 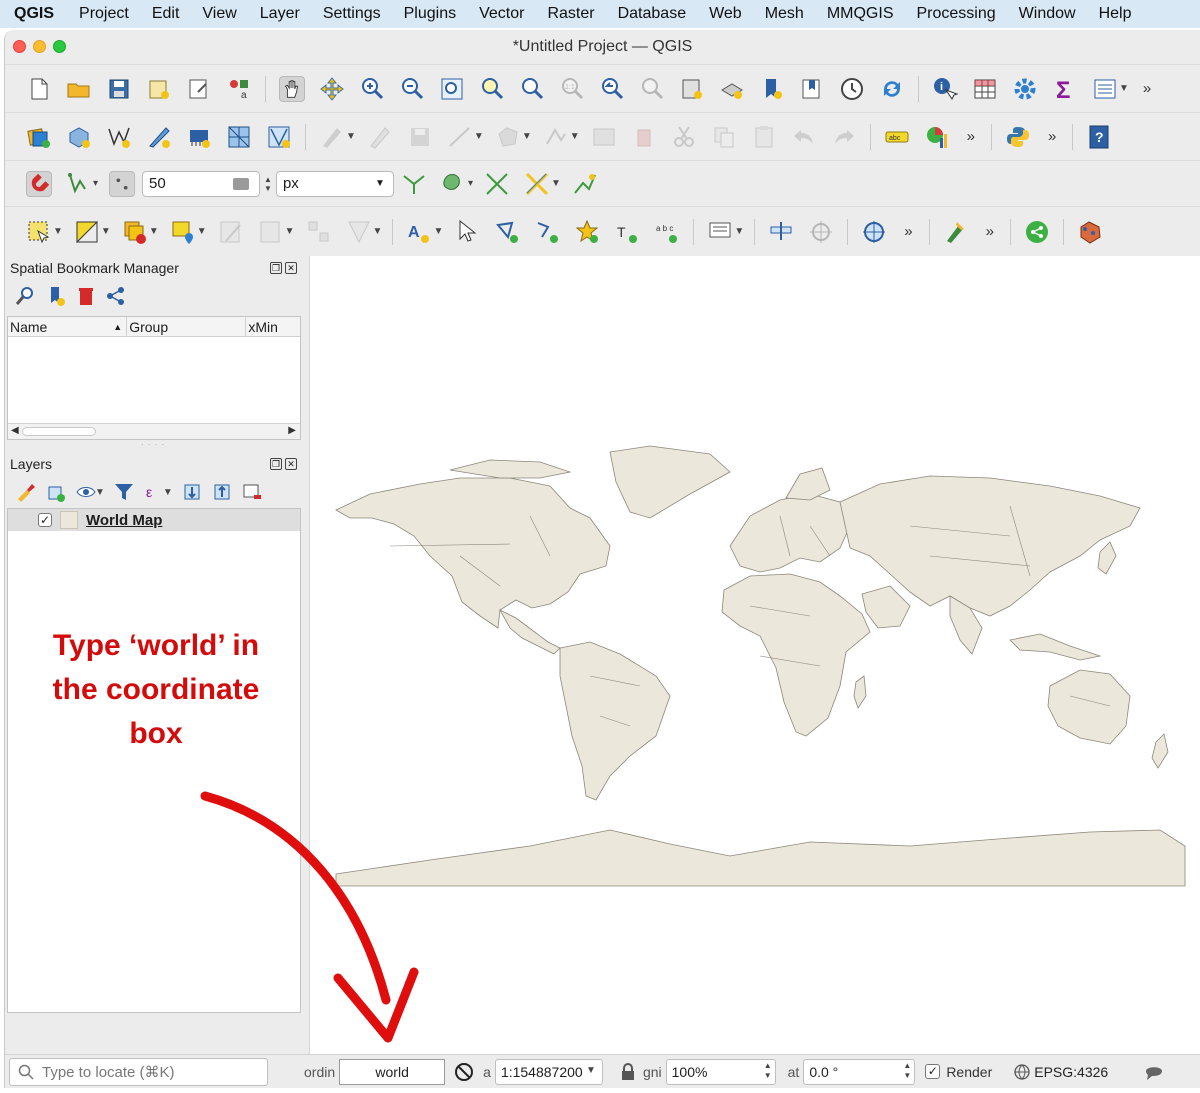 I want to click on menu-app: QGIS, so click(x=34, y=14).